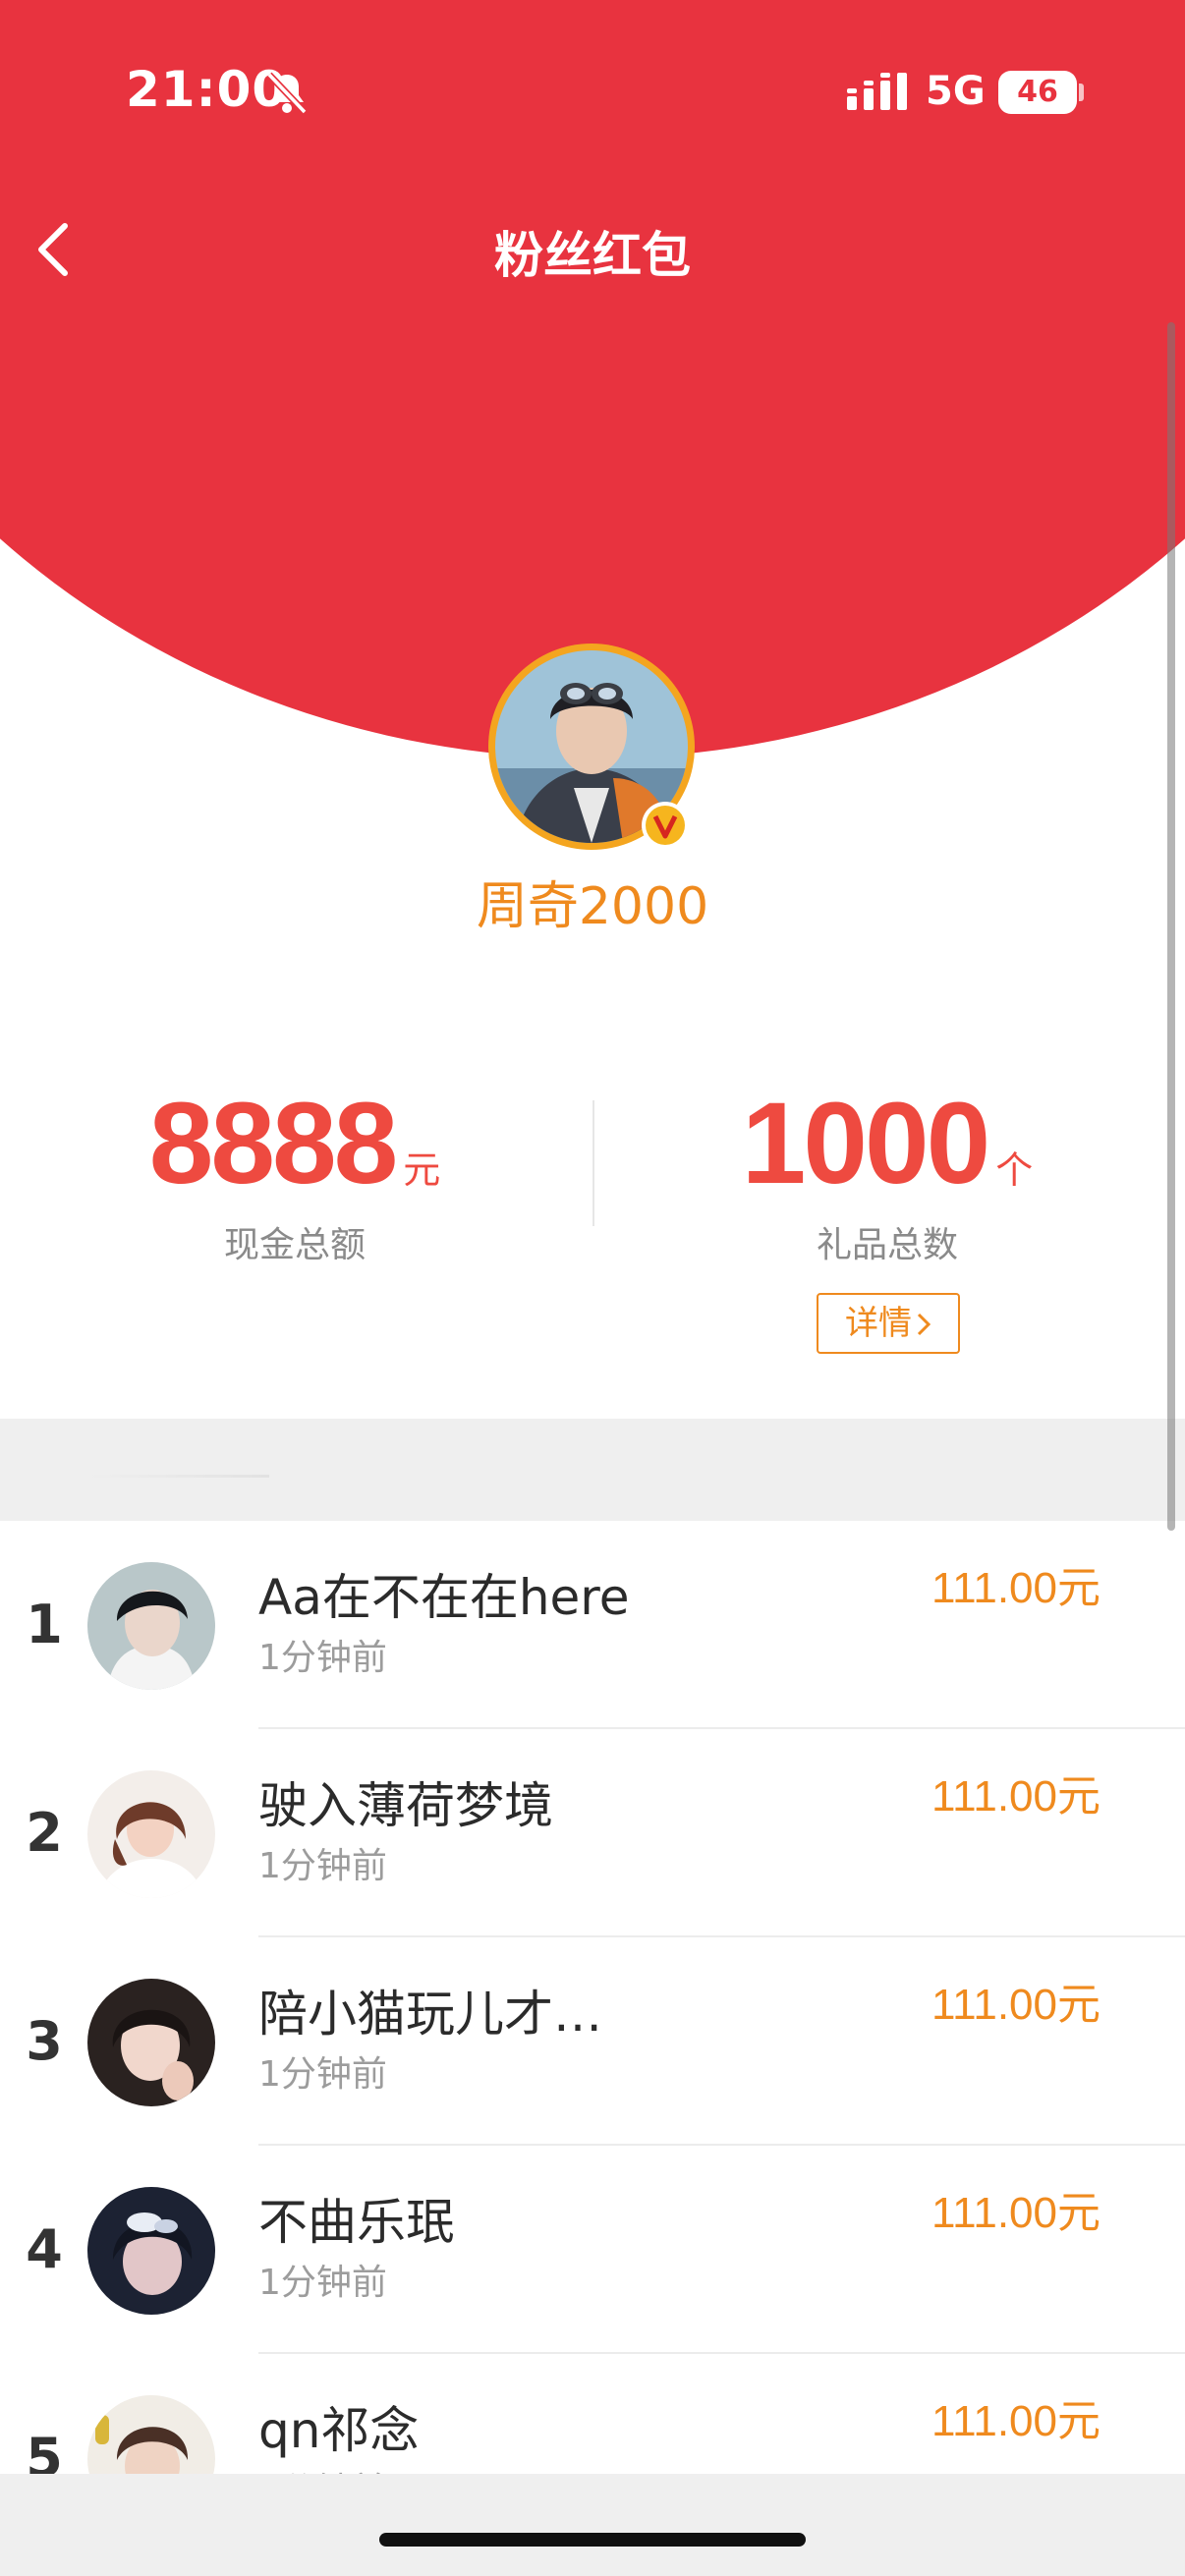 This screenshot has width=1185, height=2576. What do you see at coordinates (592, 906) in the screenshot?
I see `user-name: 周奇2000` at bounding box center [592, 906].